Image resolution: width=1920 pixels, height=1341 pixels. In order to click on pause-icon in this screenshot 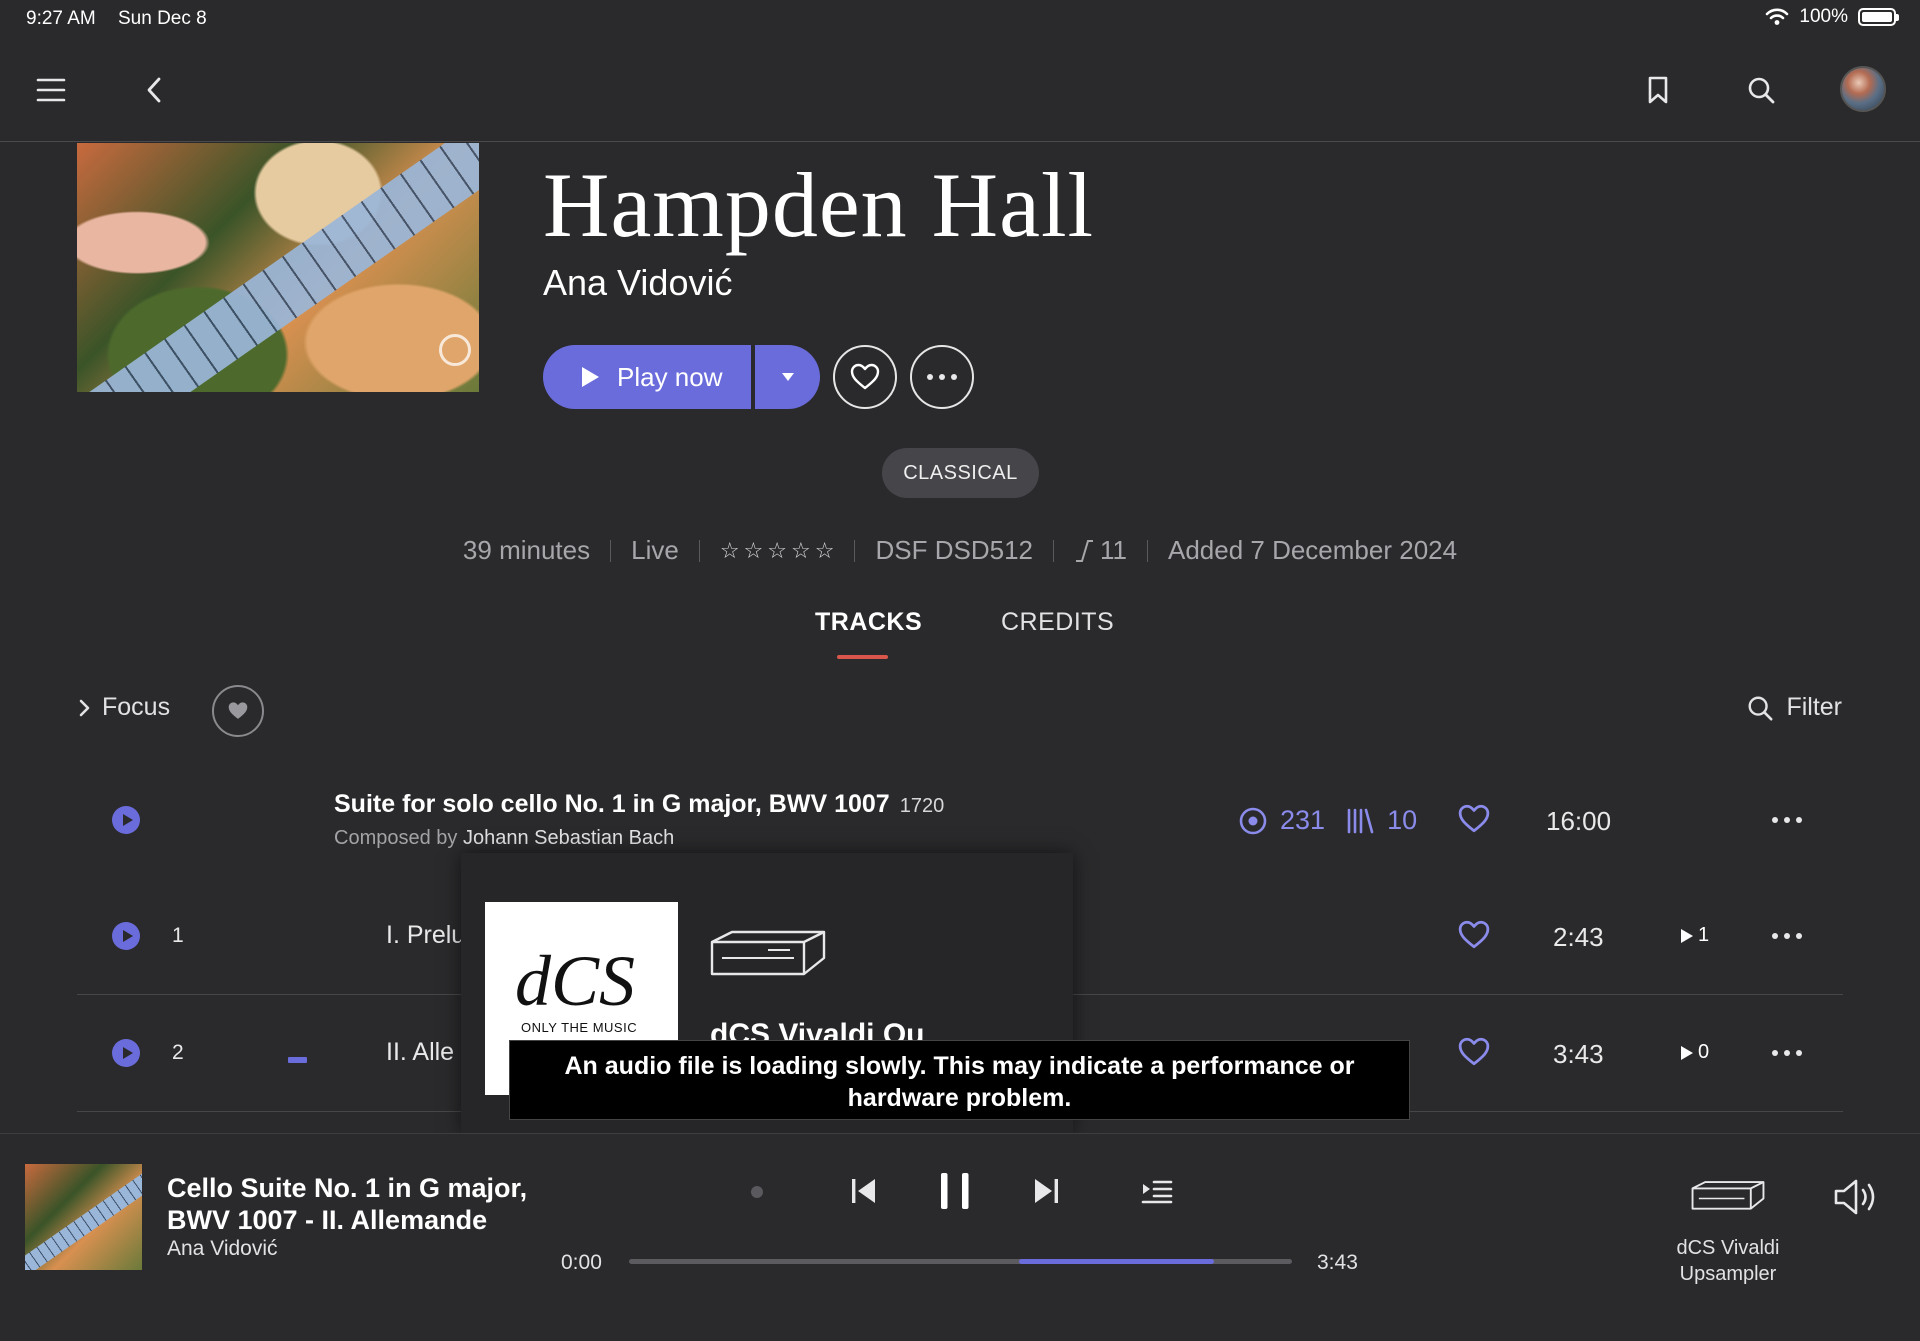, I will do `click(955, 1193)`.